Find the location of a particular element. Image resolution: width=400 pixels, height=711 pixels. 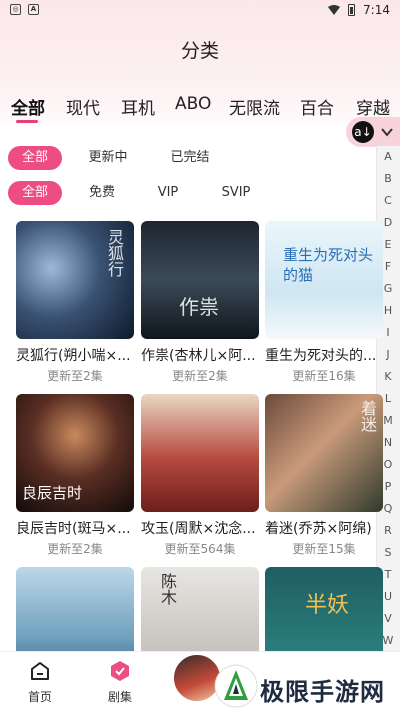

drama-card: 陈木 is located at coordinates (200, 609).